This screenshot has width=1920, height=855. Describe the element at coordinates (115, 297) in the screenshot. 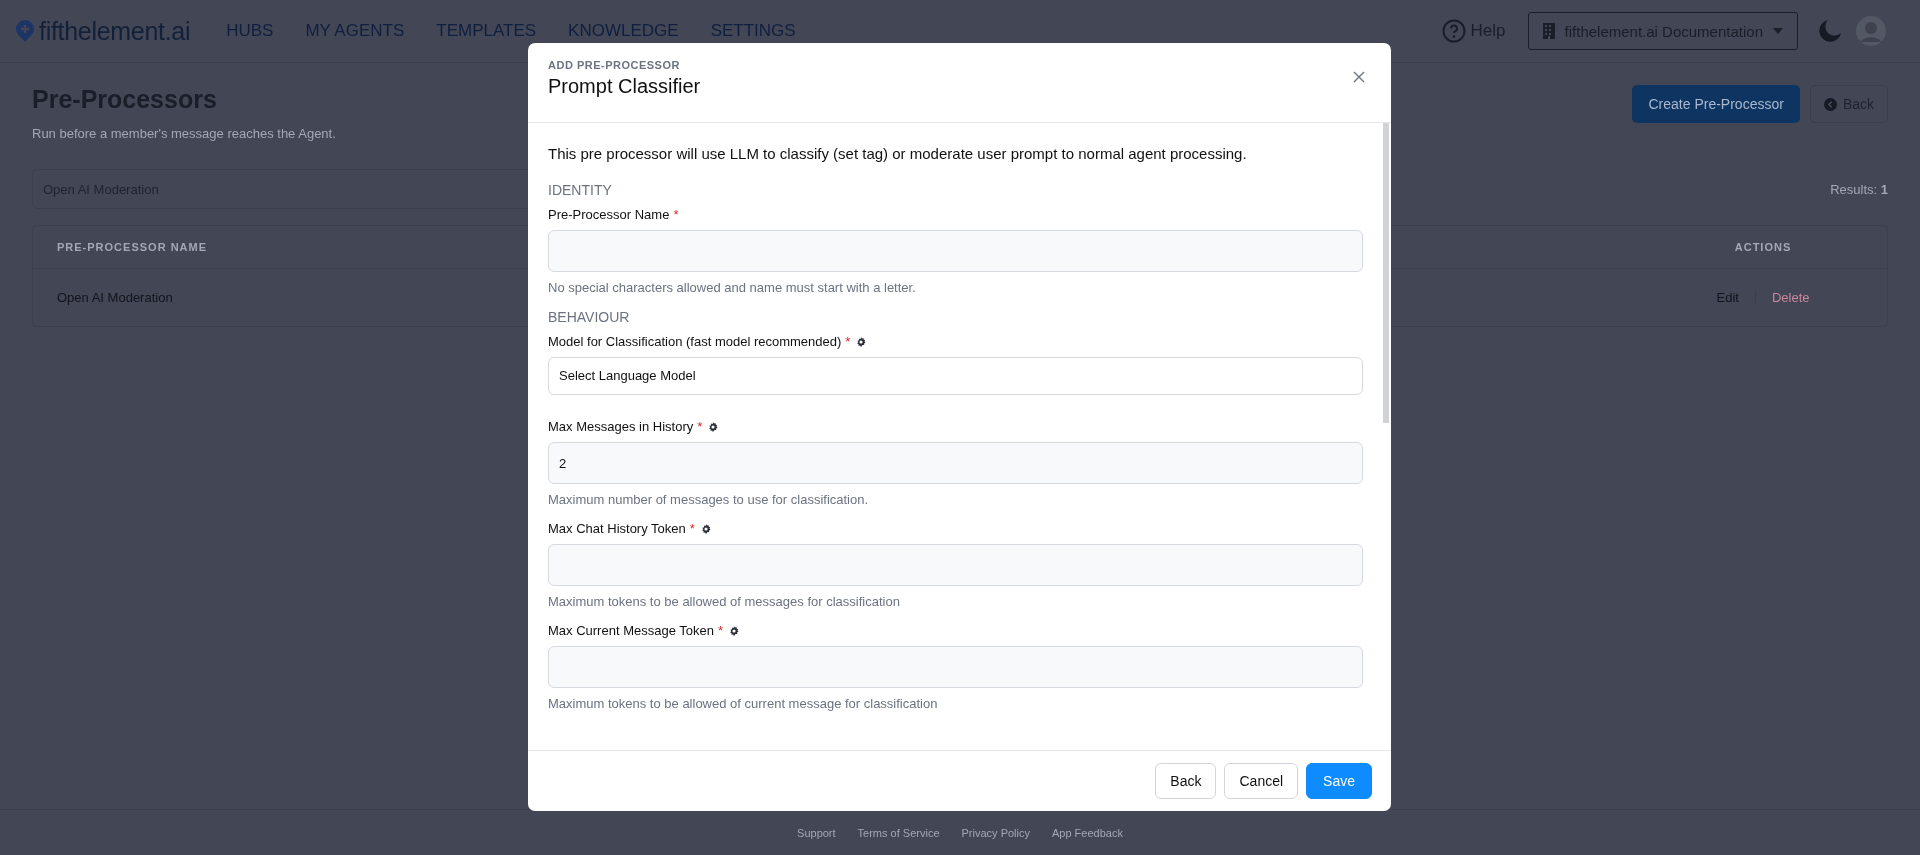

I see `table-cell: Open AI Moderation` at that location.